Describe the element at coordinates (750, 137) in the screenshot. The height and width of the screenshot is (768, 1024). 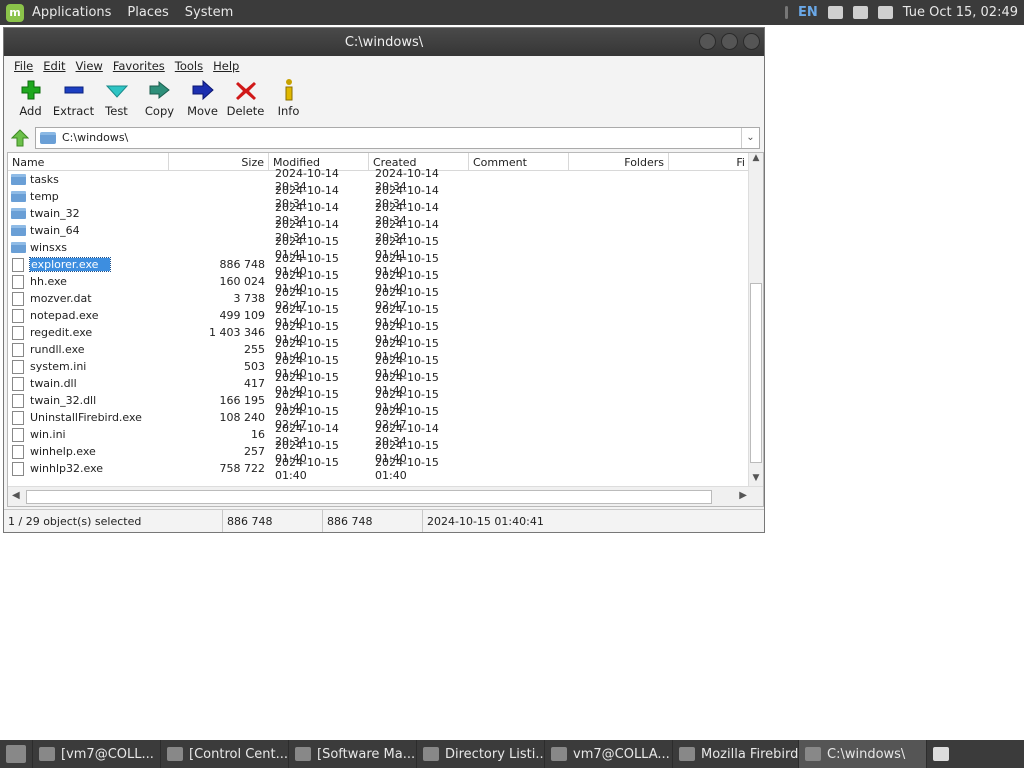
I see `chevron-down-icon: ⌄` at that location.